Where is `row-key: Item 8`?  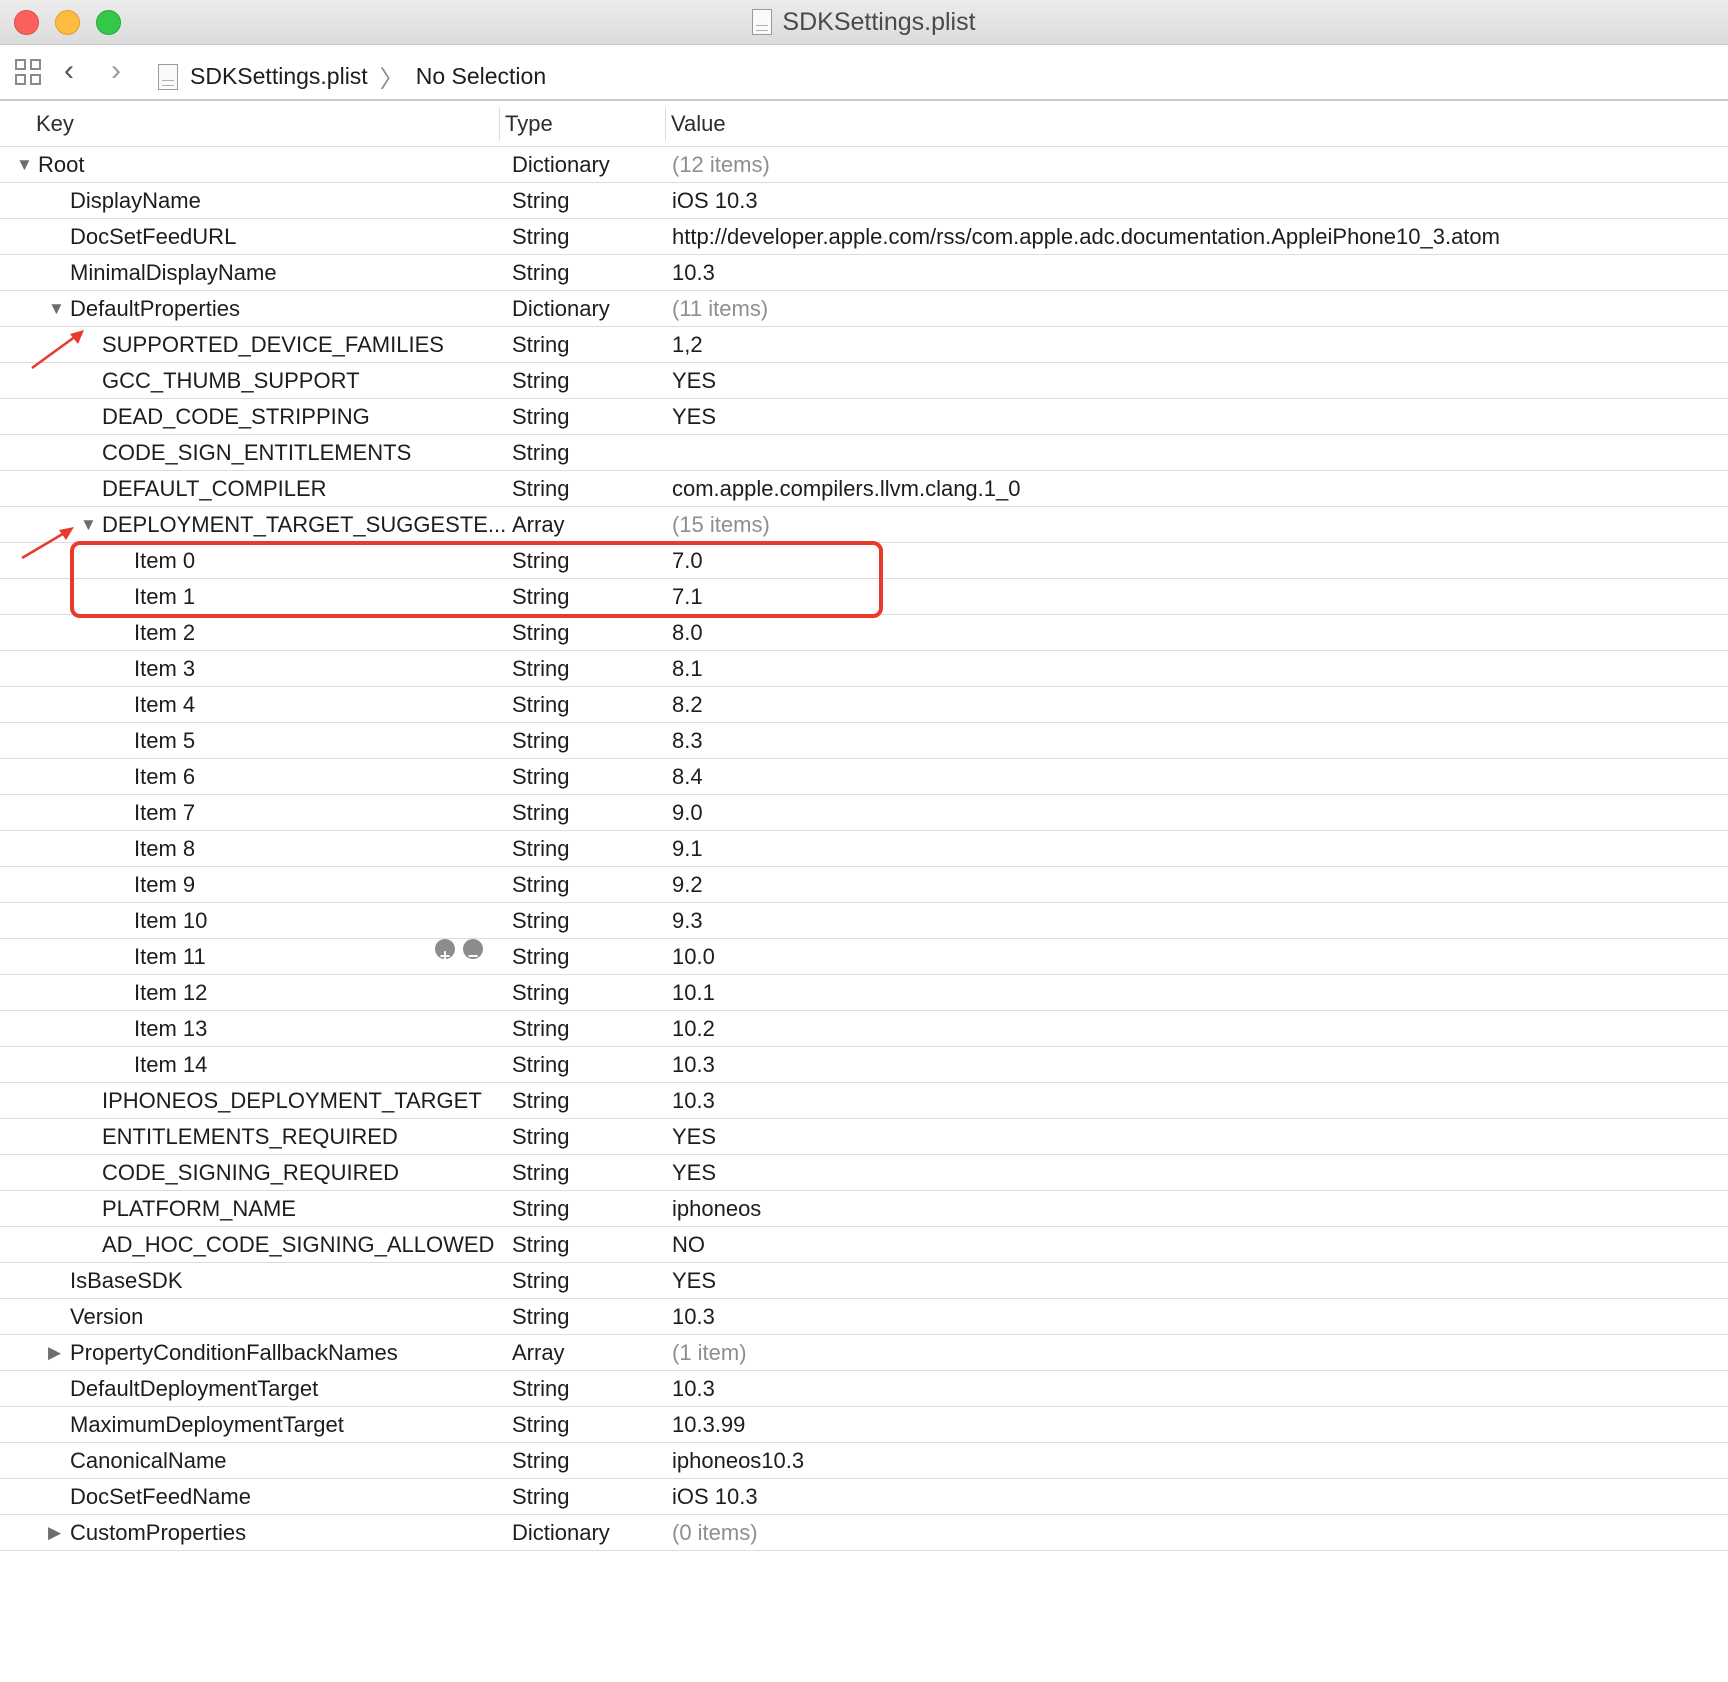 row-key: Item 8 is located at coordinates (164, 848).